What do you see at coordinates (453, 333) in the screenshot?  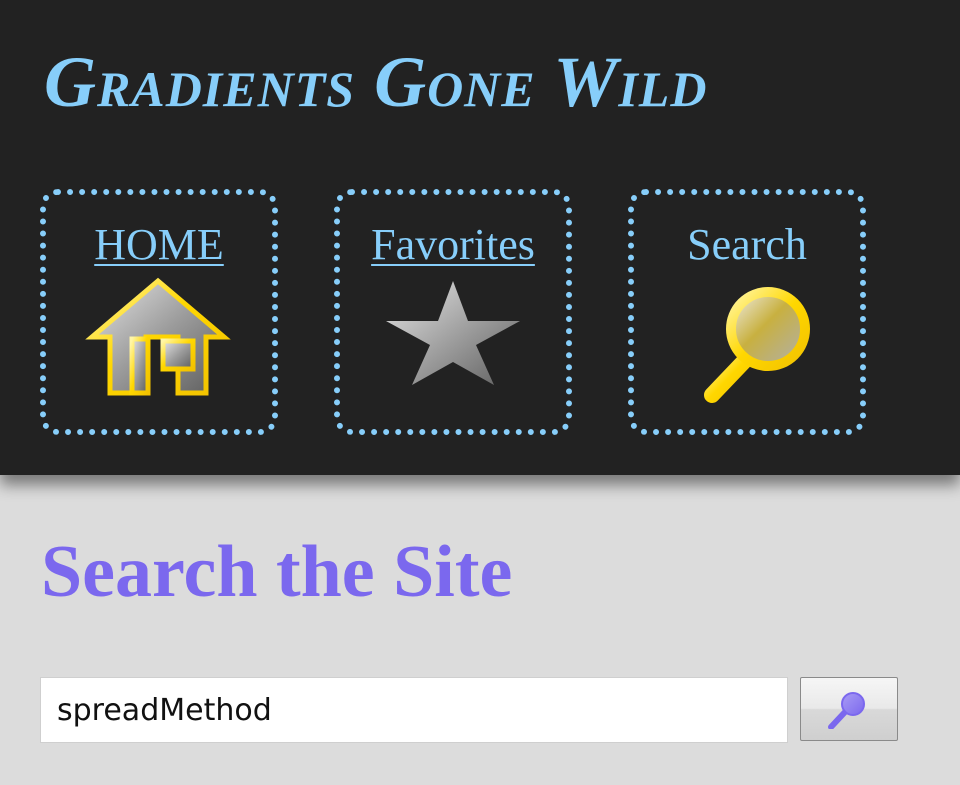 I see `star-icon` at bounding box center [453, 333].